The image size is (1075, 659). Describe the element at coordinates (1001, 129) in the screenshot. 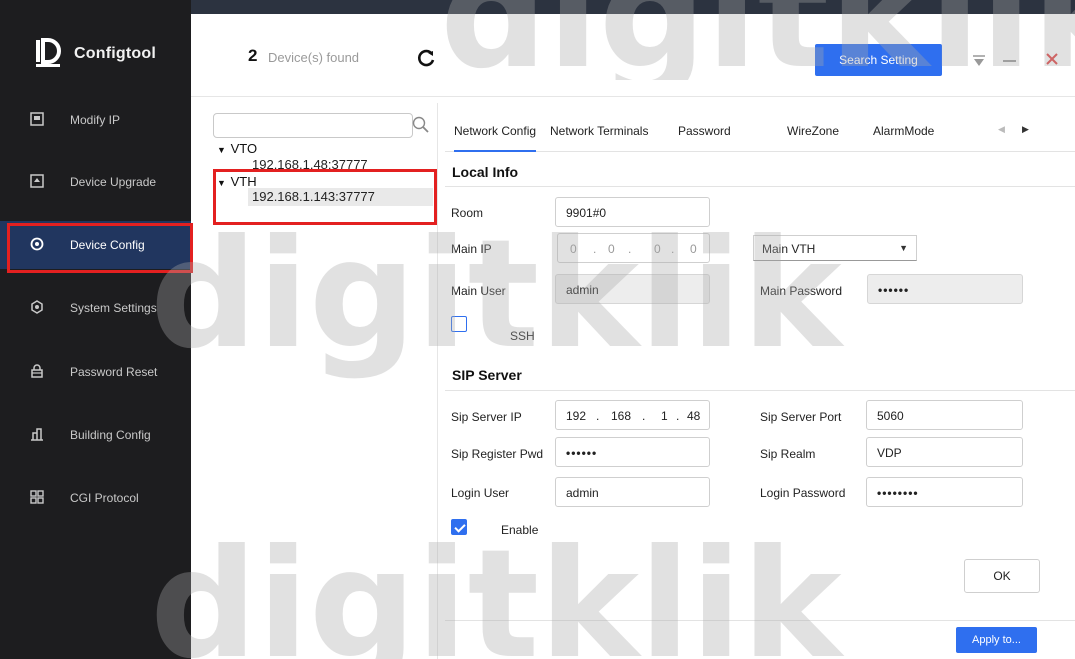

I see `tab-prev-icon: ◀` at that location.